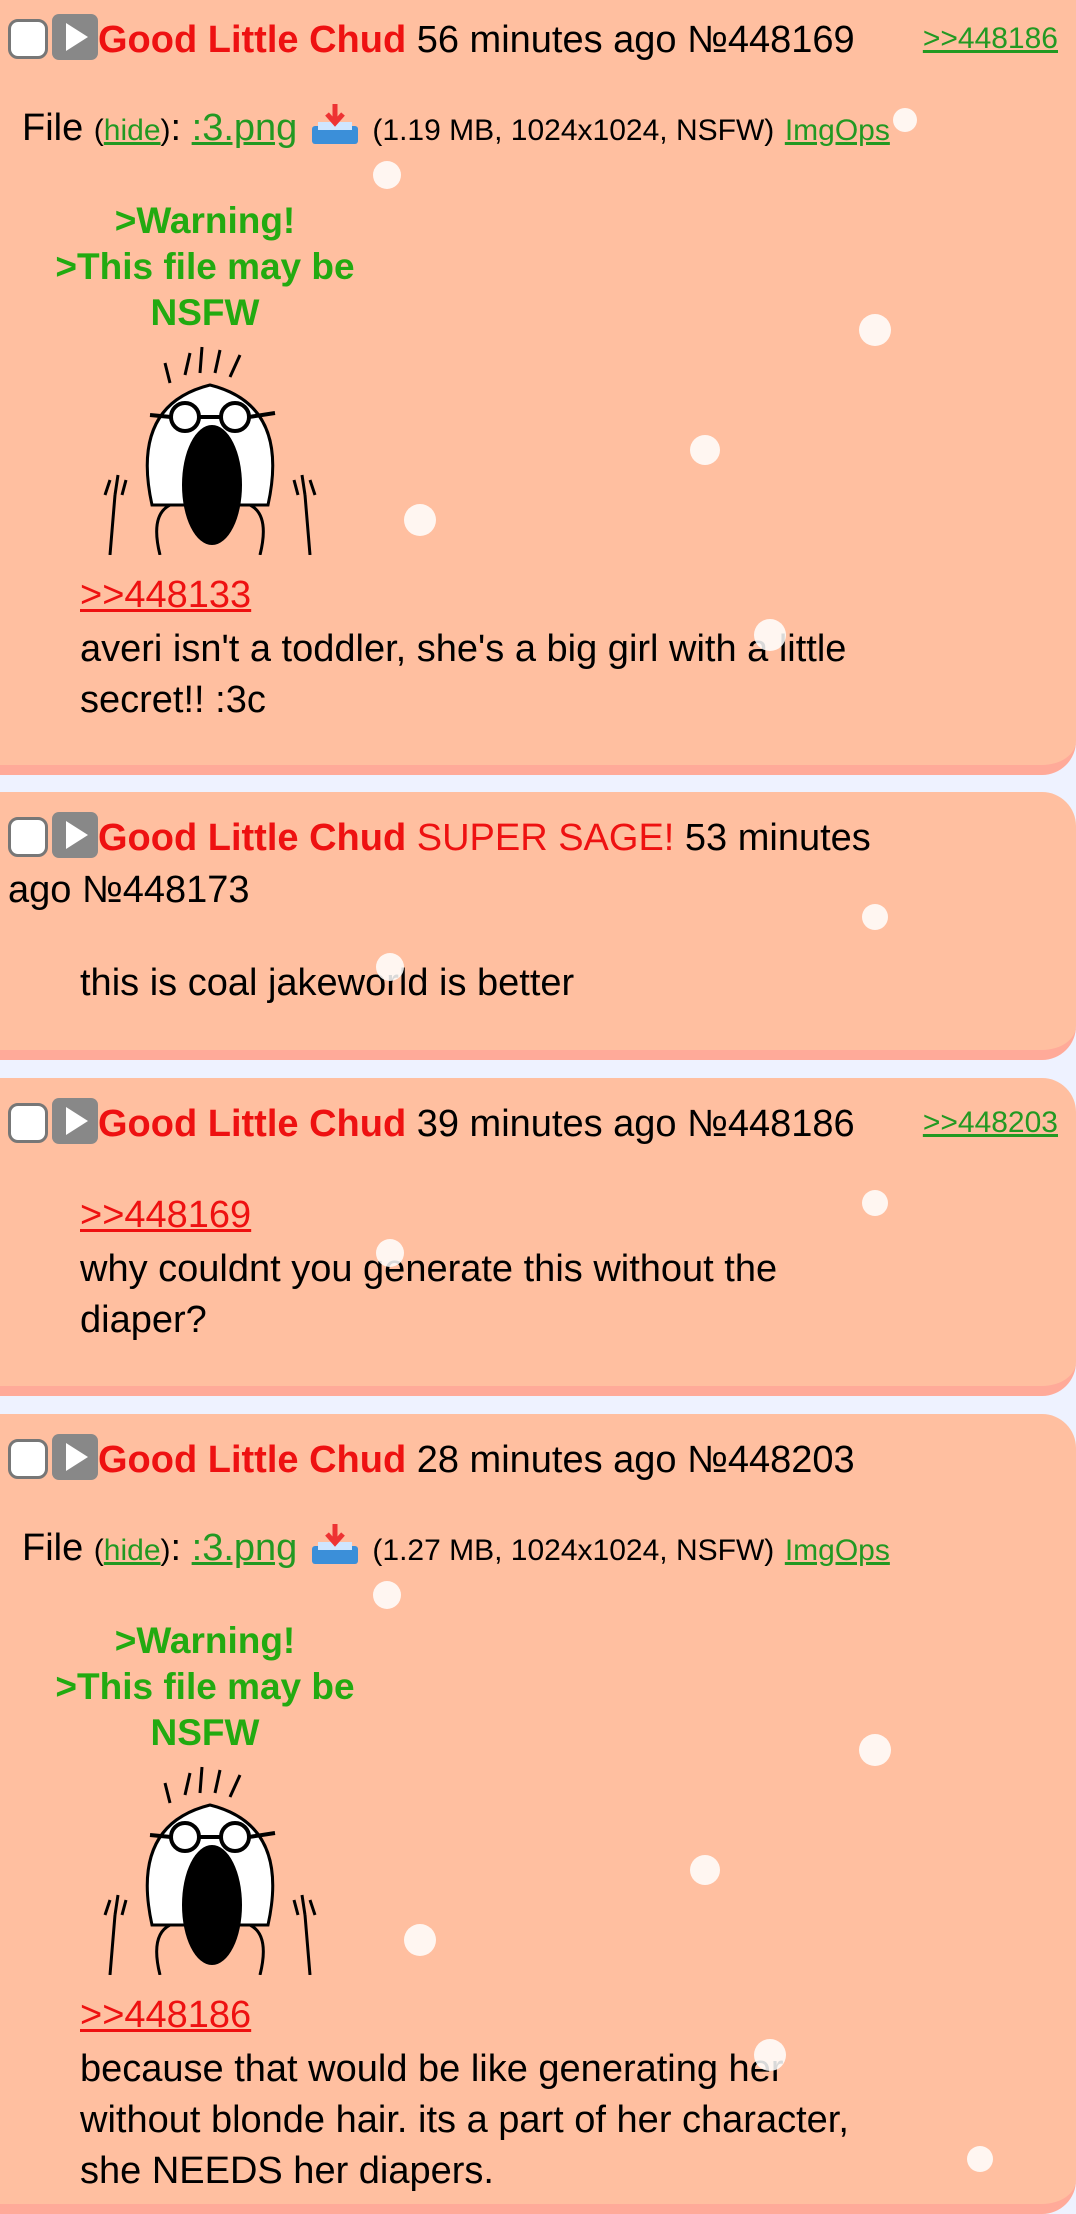 The height and width of the screenshot is (2214, 1076). Describe the element at coordinates (173, 700) in the screenshot. I see `message-line: secret!! :3c` at that location.